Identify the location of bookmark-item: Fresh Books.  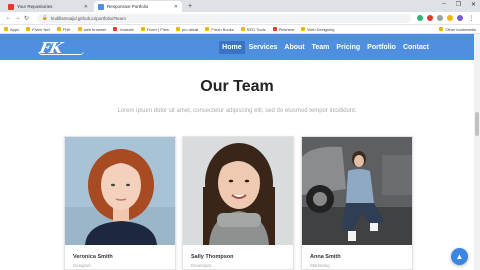
(219, 29).